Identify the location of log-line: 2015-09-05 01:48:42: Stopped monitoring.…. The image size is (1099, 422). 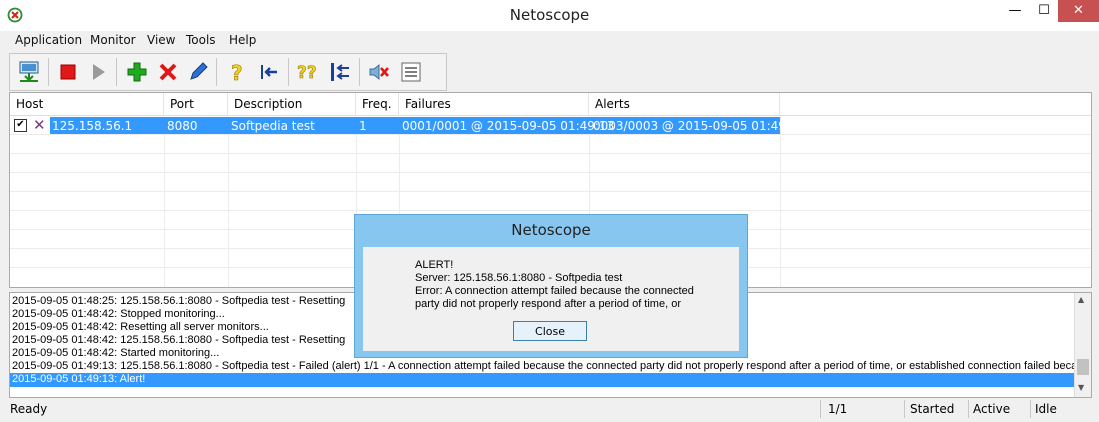
(118, 314).